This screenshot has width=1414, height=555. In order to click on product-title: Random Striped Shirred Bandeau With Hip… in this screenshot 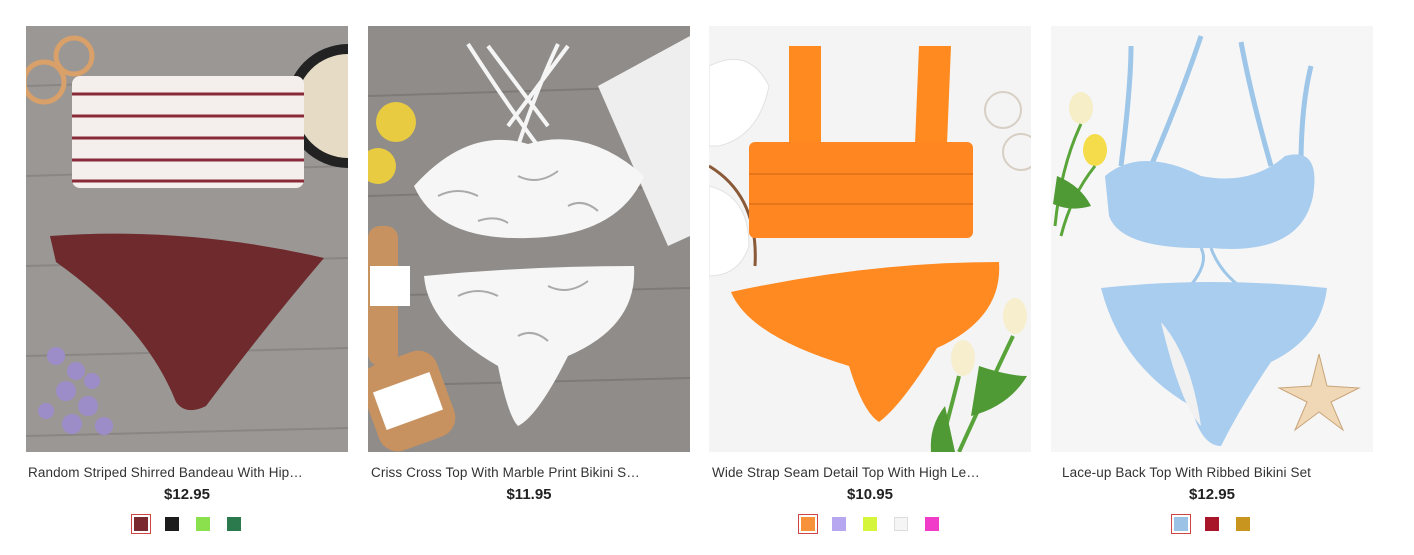, I will do `click(187, 473)`.